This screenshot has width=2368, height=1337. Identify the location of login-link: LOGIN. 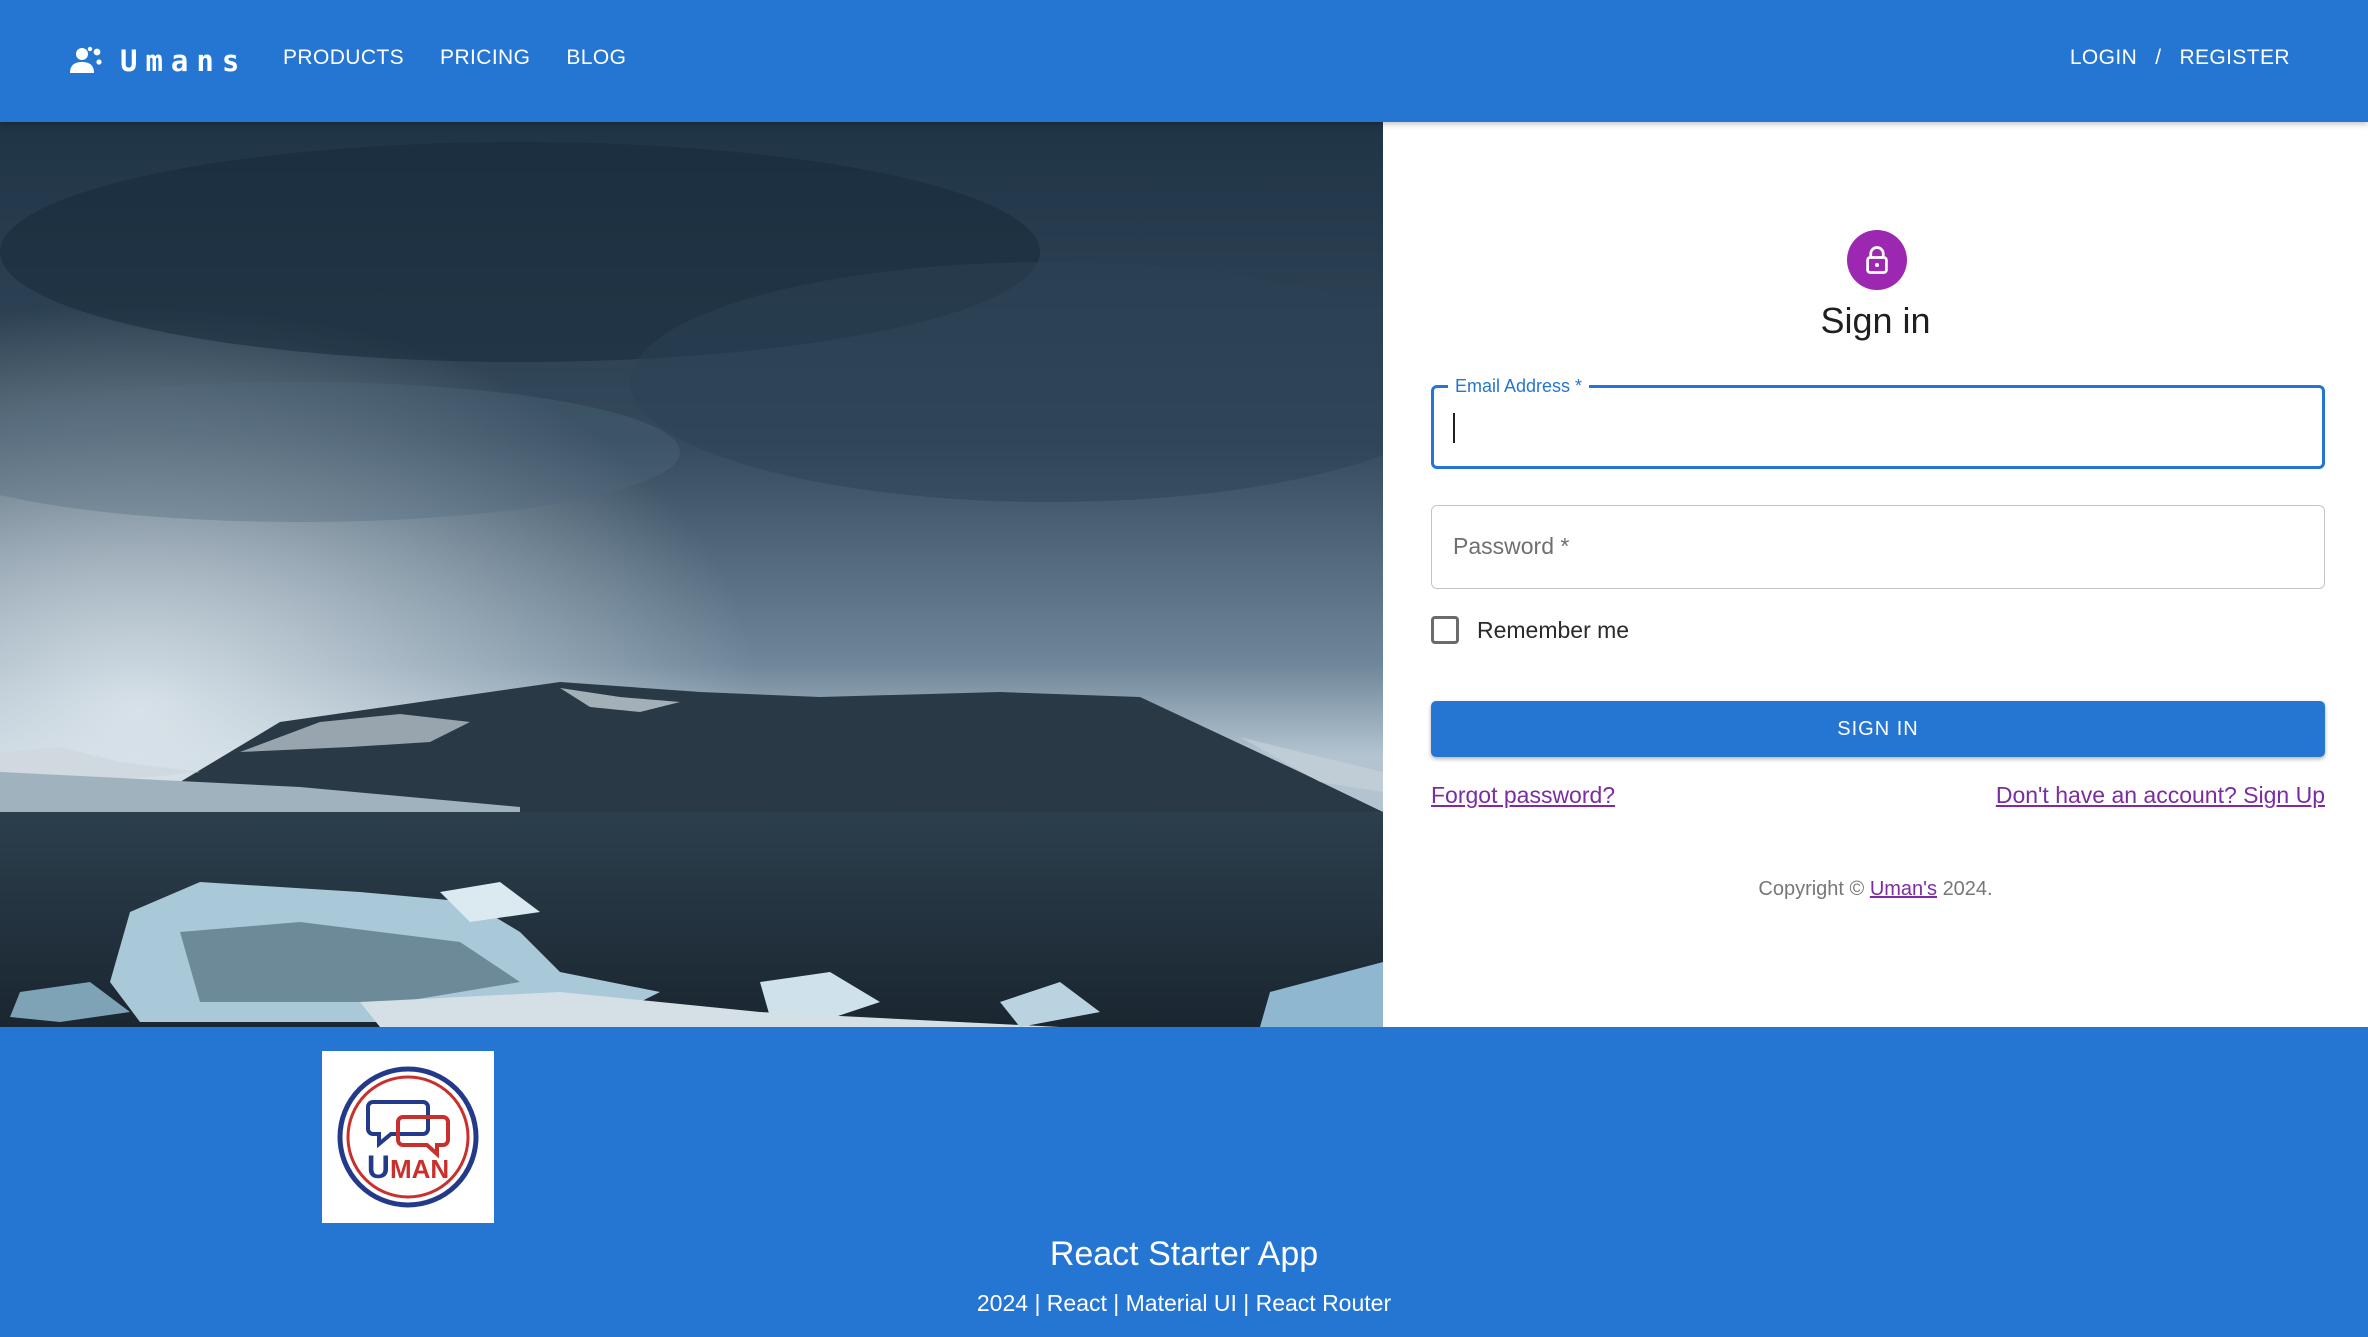
(2103, 58).